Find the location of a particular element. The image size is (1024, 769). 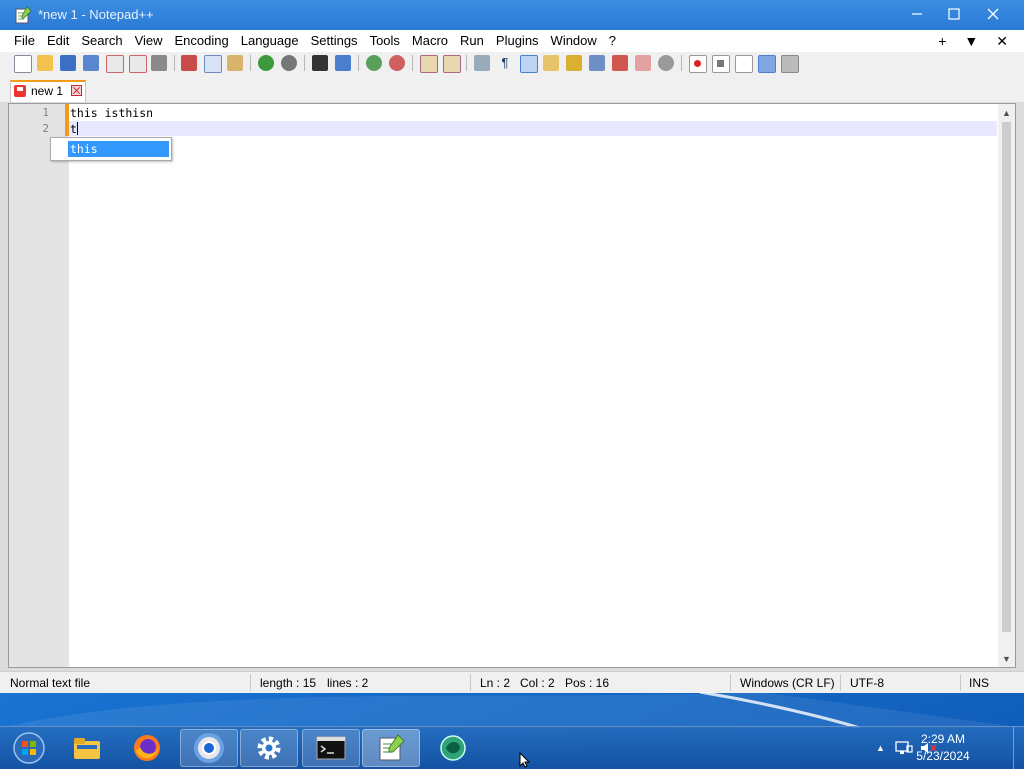

gear-icon is located at coordinates (269, 748).